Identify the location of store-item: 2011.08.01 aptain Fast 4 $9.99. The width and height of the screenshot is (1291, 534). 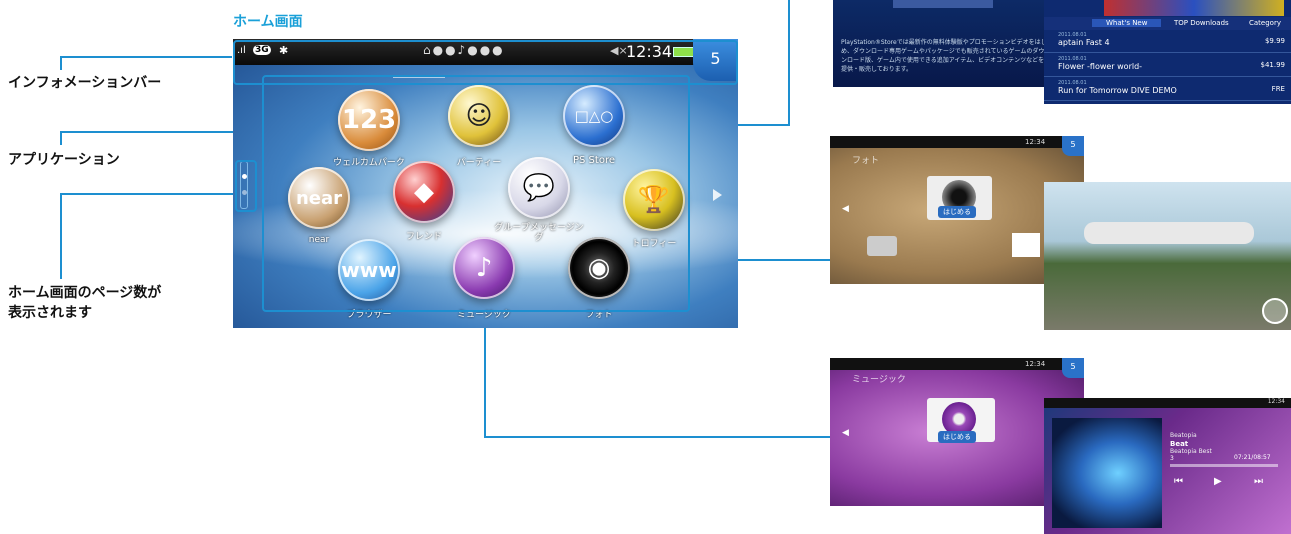
(1167, 42).